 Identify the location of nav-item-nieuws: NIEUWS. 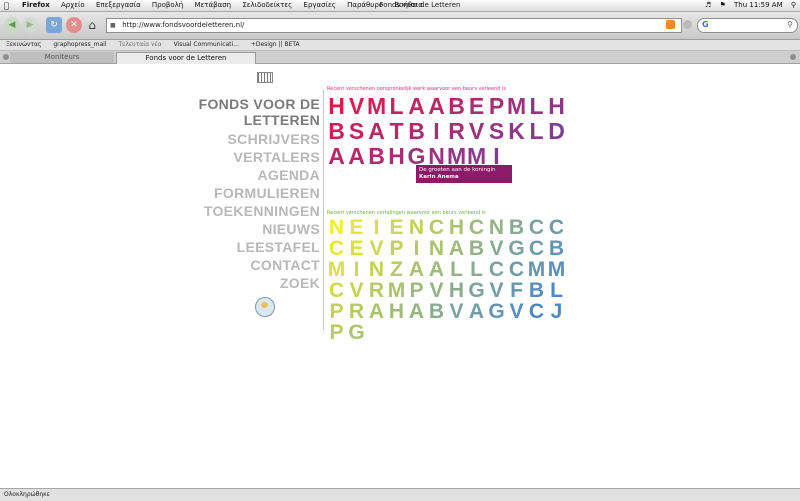
(250, 229).